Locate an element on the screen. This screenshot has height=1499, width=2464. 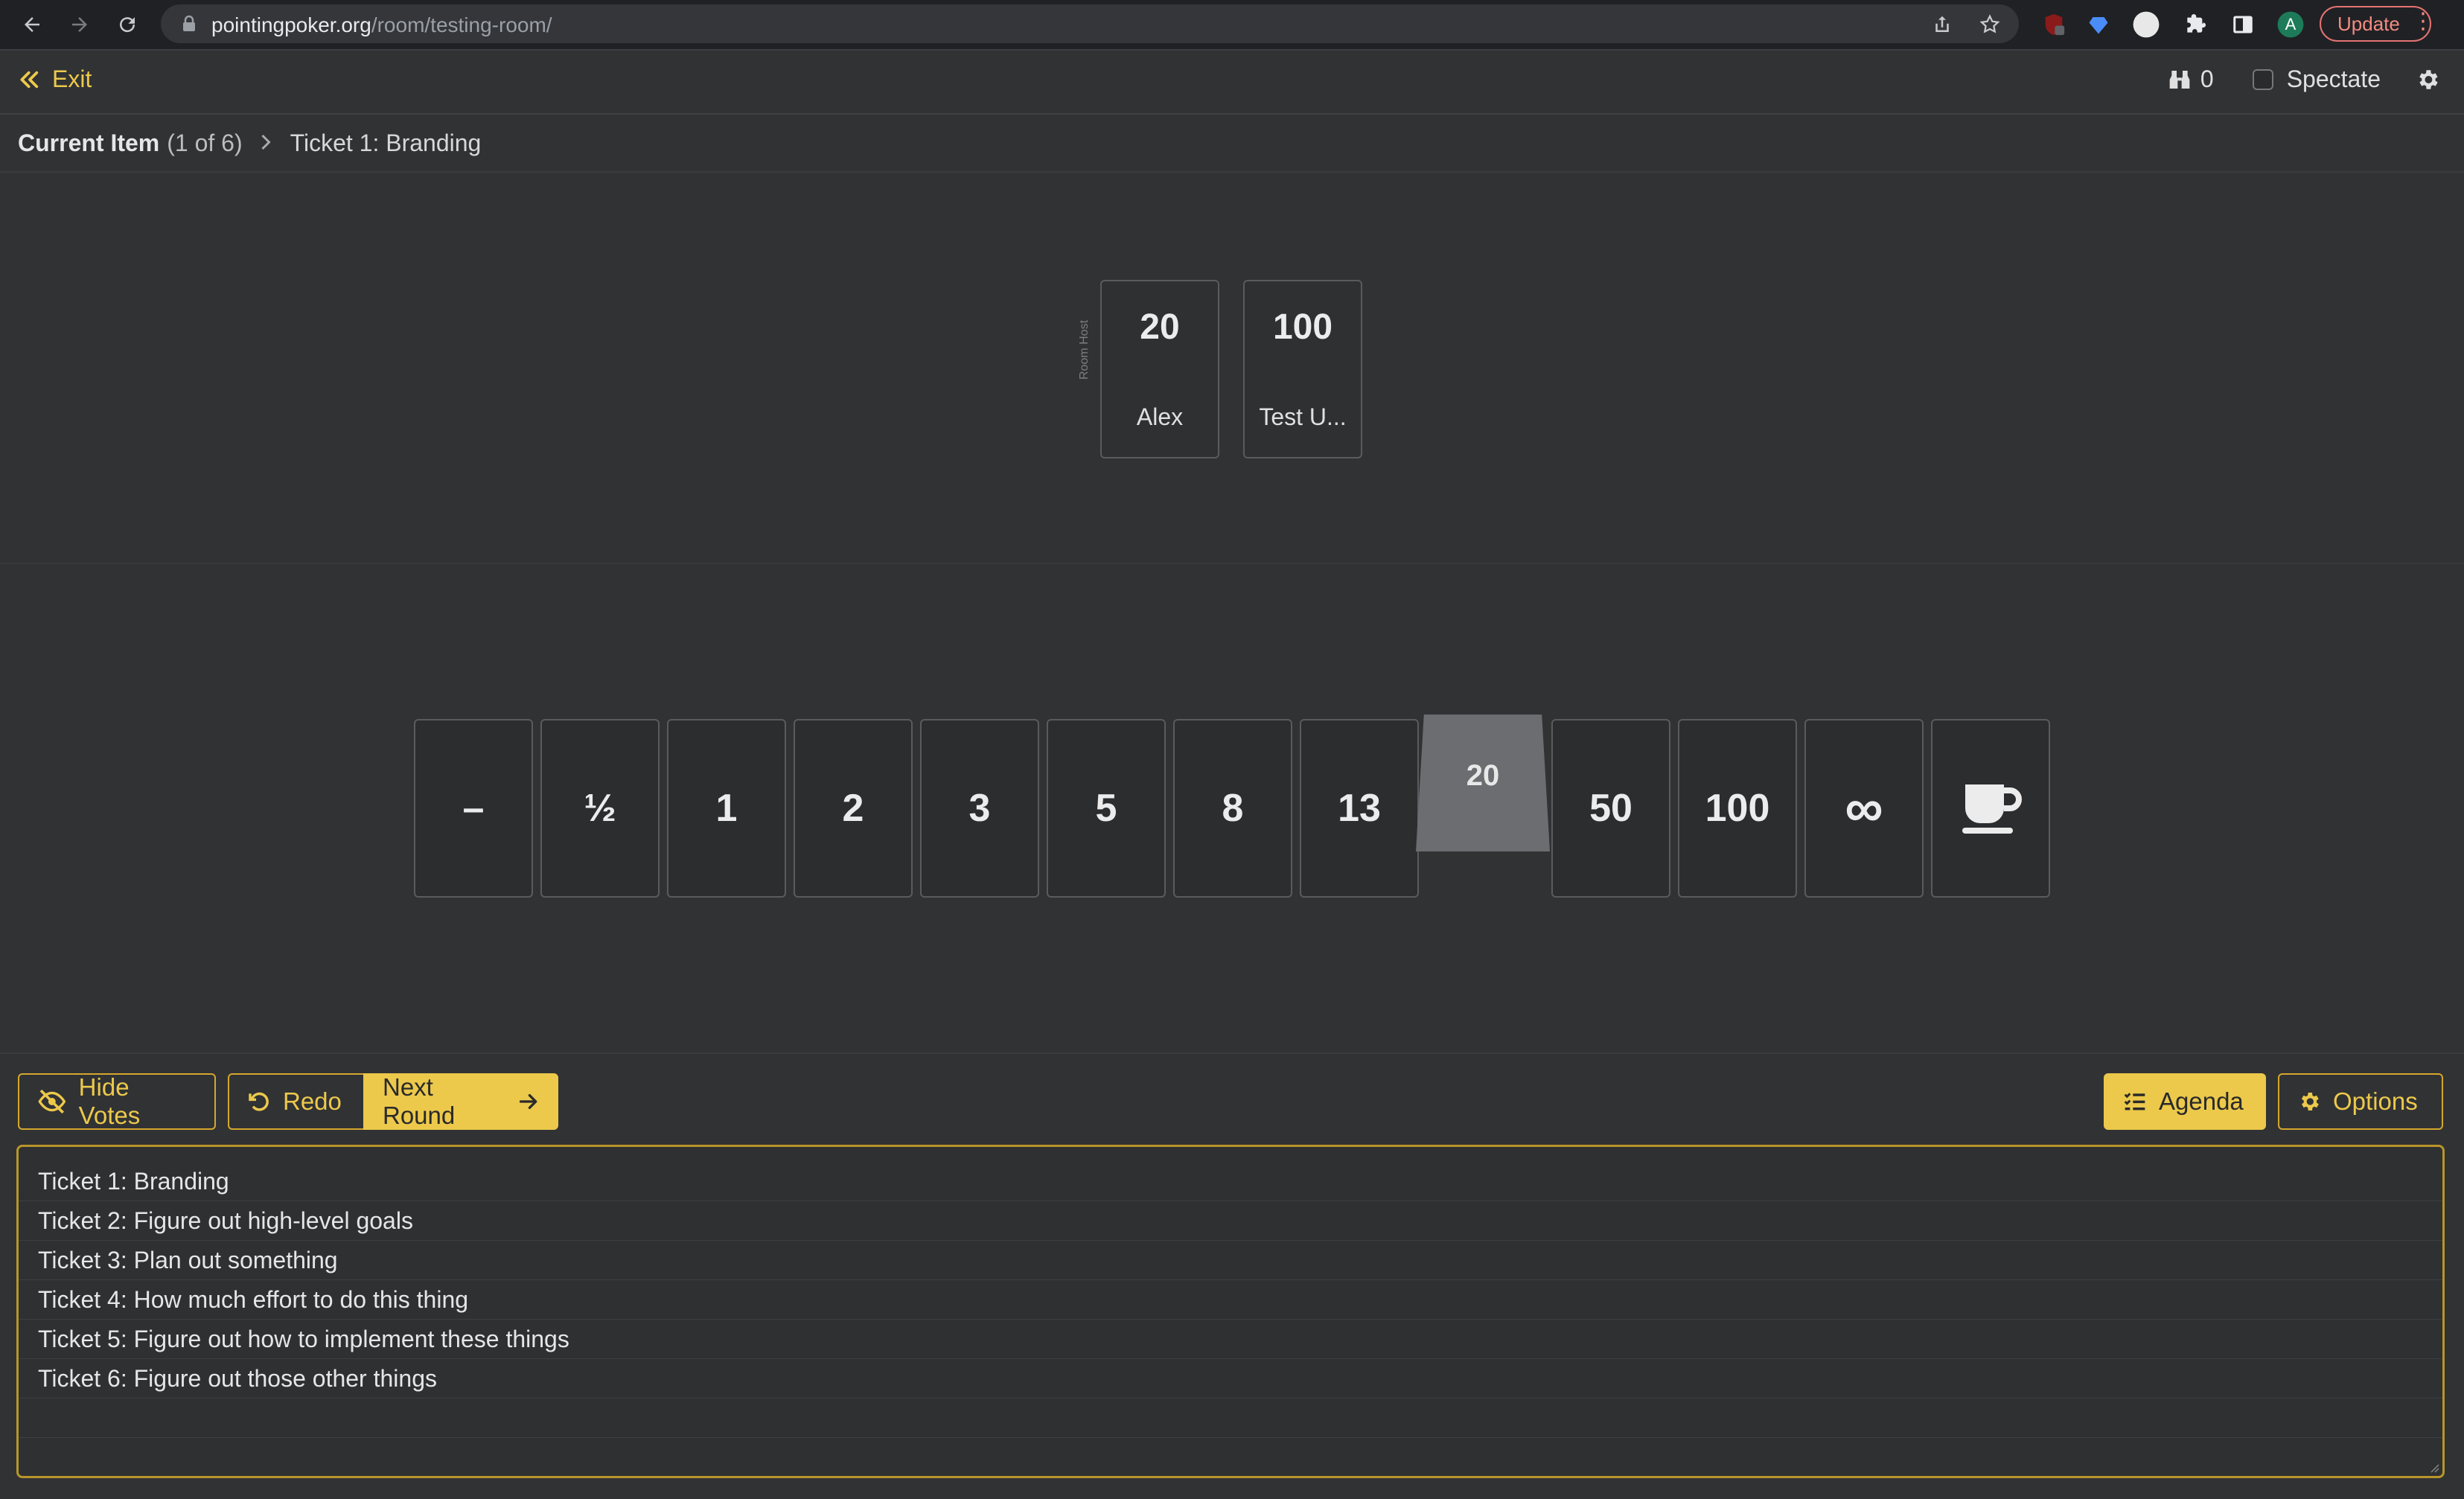
hide-votes-button: Hide Votes is located at coordinates (117, 1101).